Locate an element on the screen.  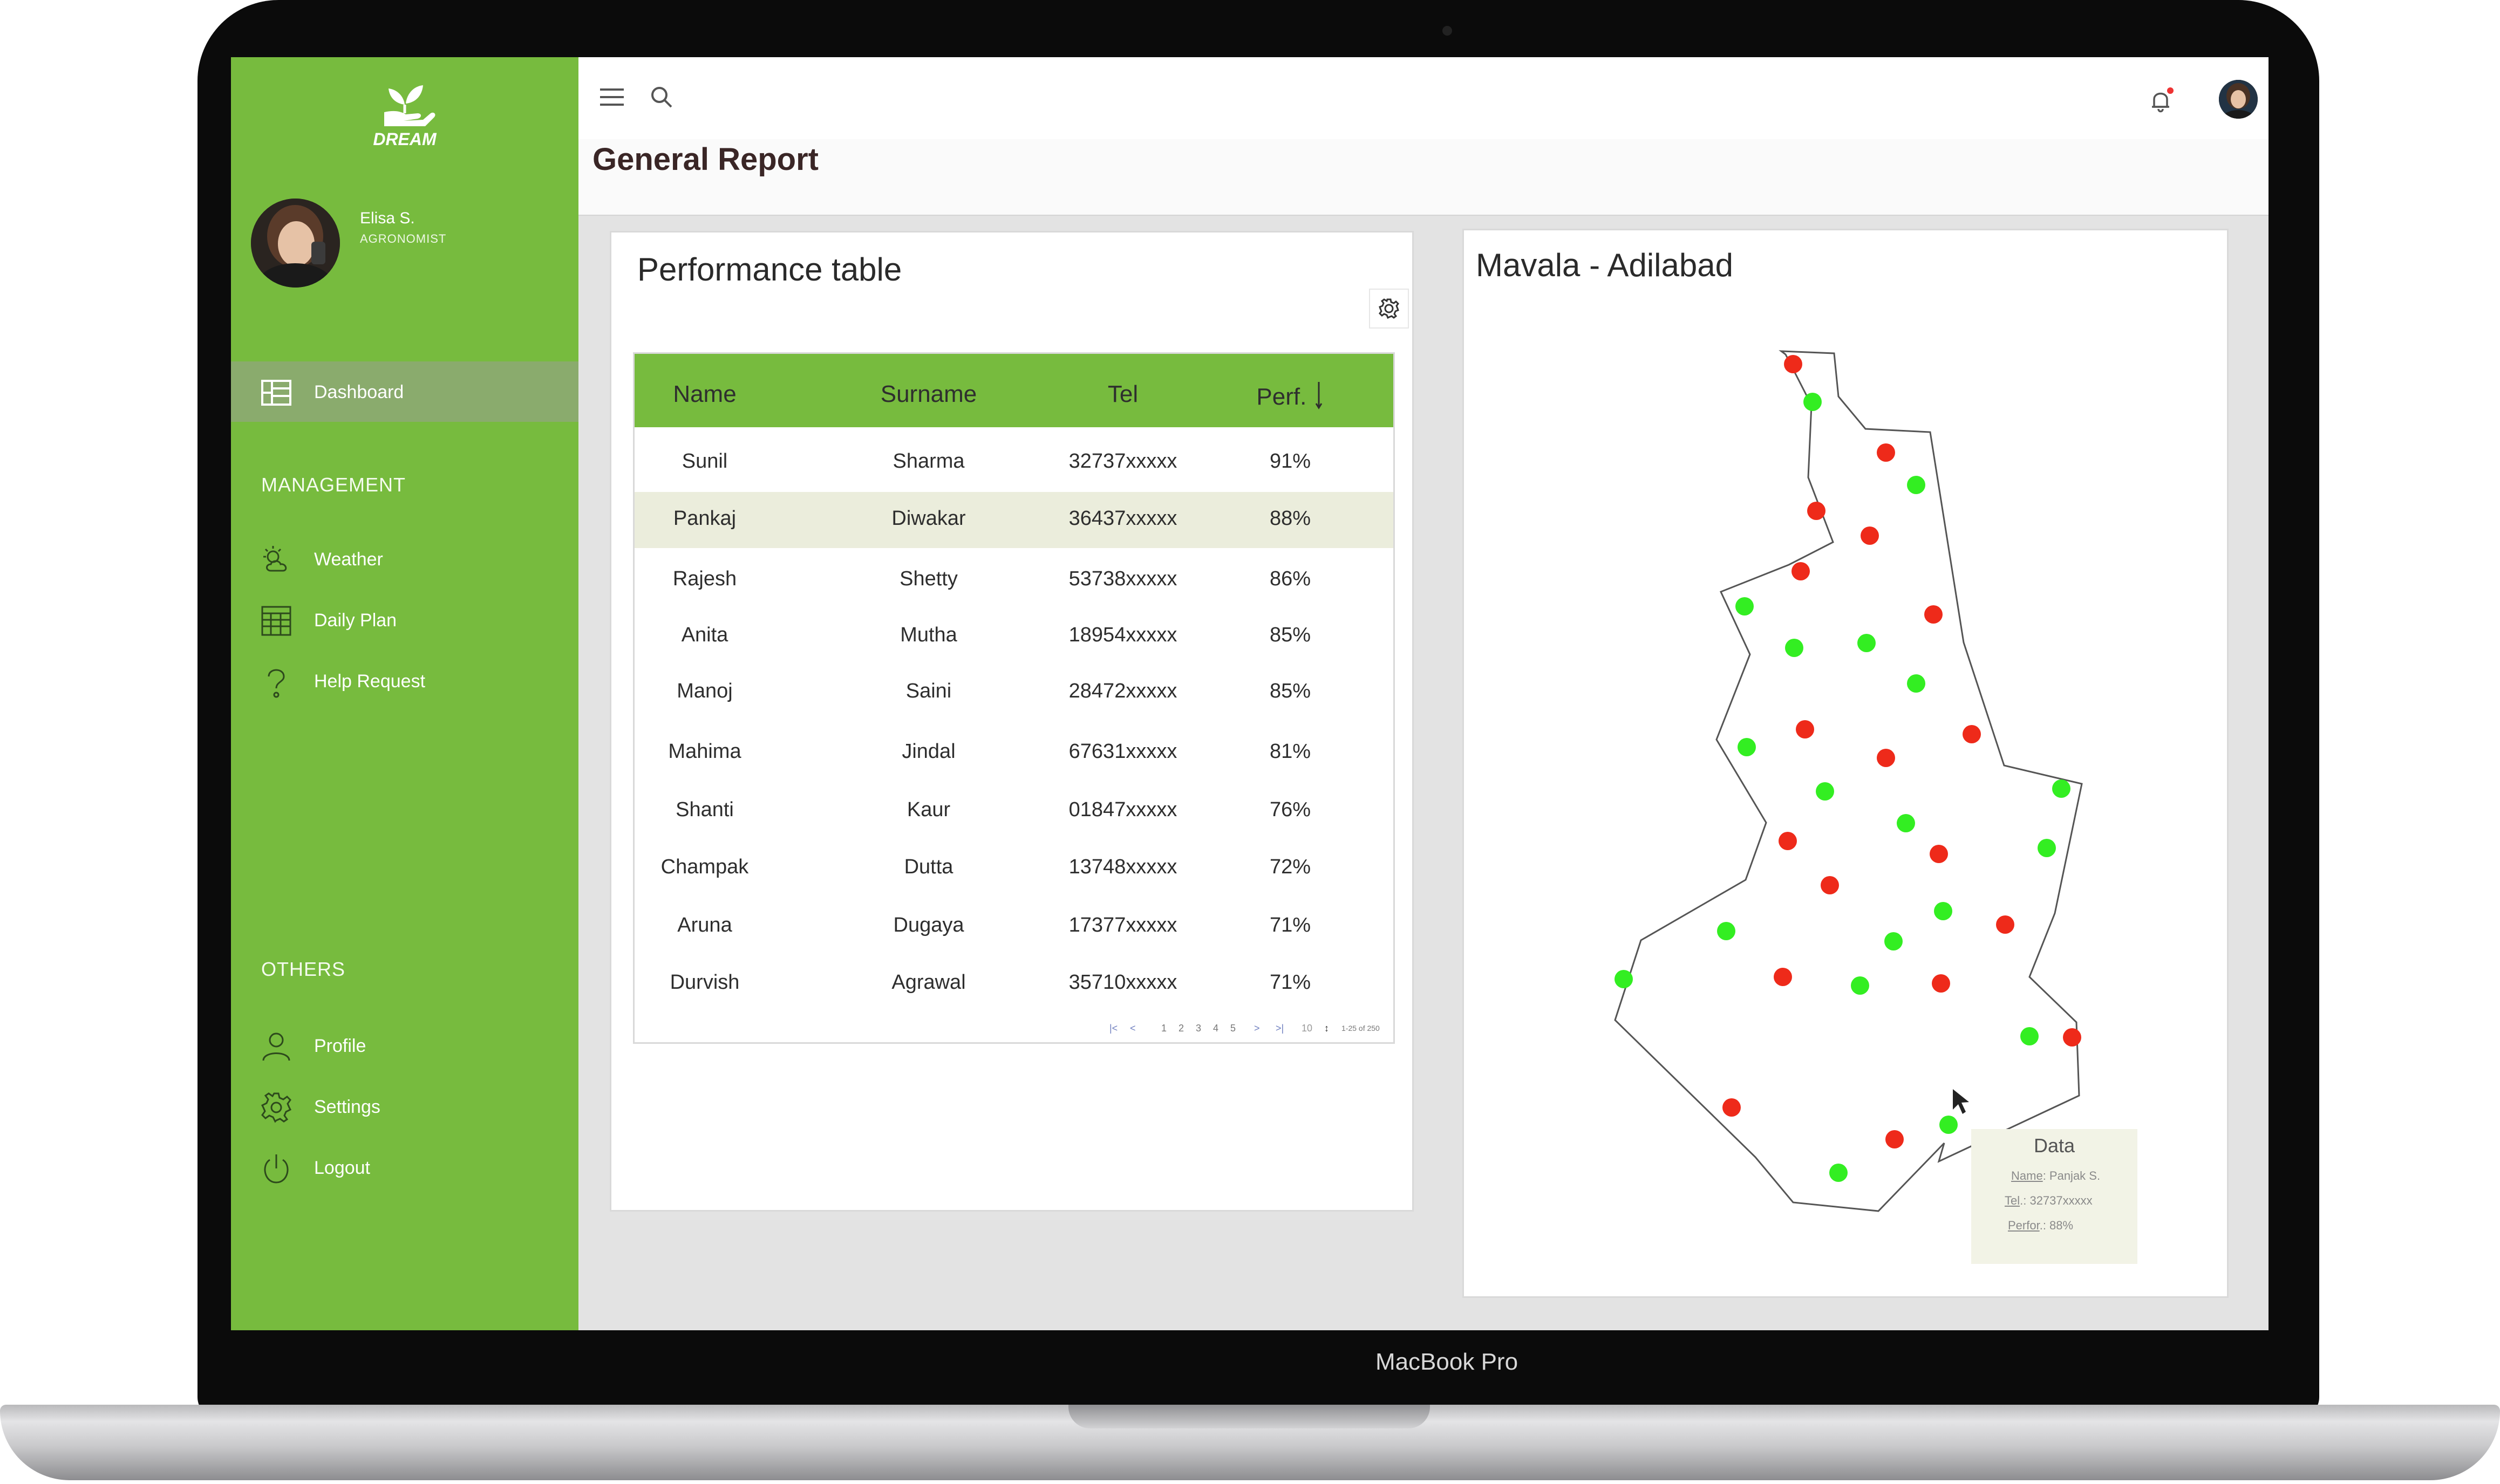
next-page-icon: > is located at coordinates (1257, 1029).